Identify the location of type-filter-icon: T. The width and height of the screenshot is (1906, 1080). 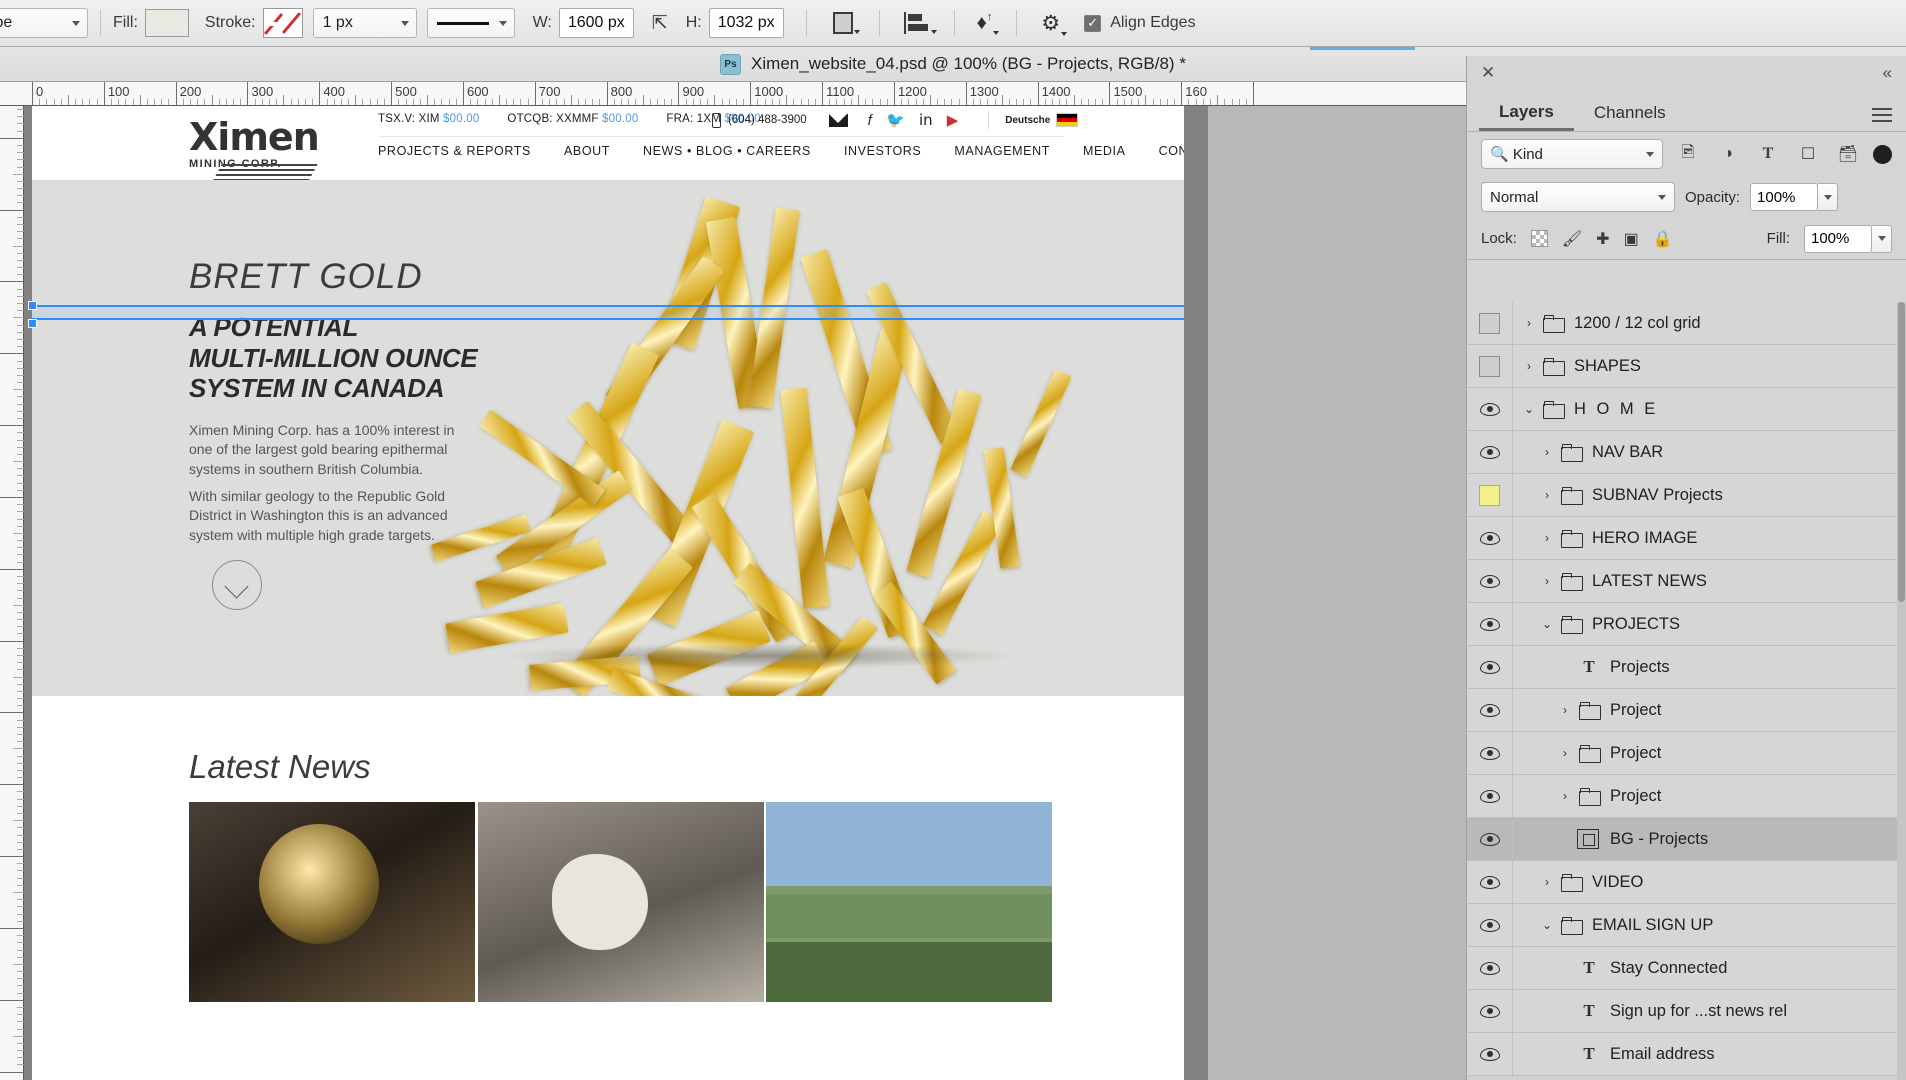
(1768, 154).